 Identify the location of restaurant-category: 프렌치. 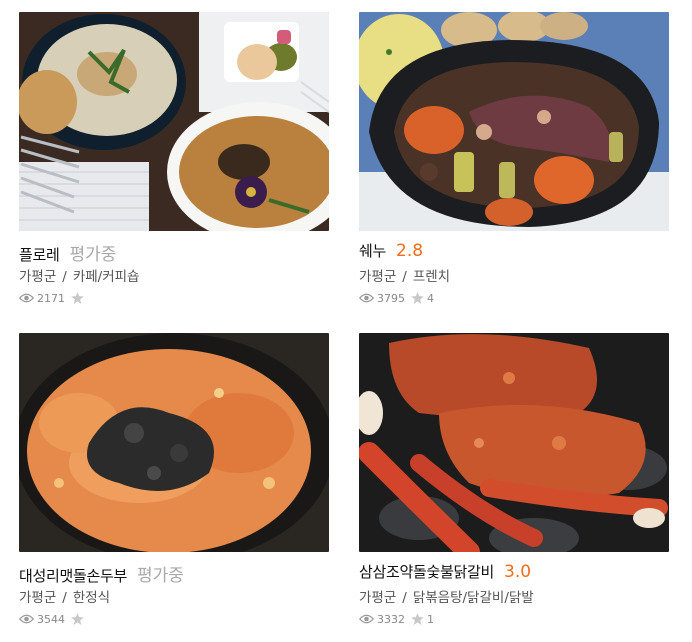
(431, 277).